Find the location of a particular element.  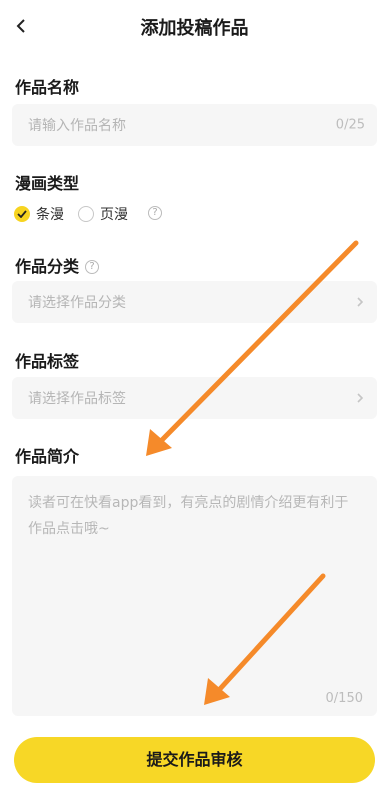

arrow-icon is located at coordinates (252, 348).